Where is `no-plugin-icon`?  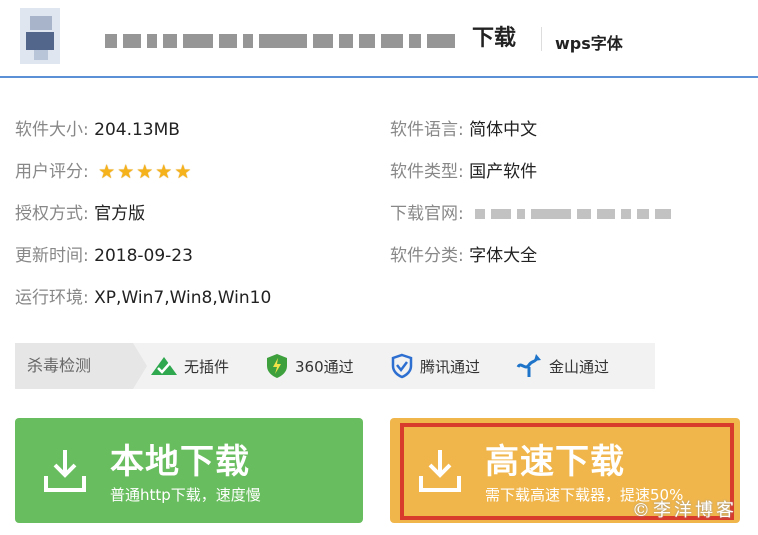 no-plugin-icon is located at coordinates (164, 366).